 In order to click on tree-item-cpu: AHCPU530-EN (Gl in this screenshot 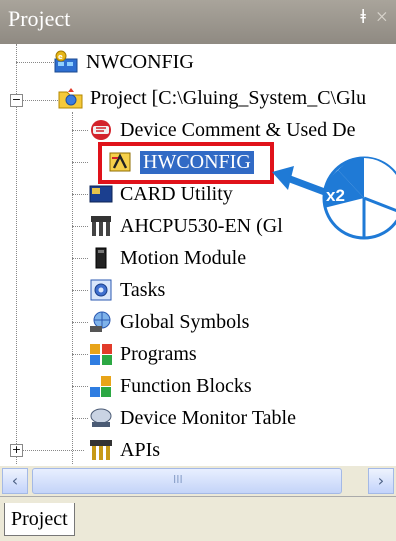, I will do `click(185, 226)`.